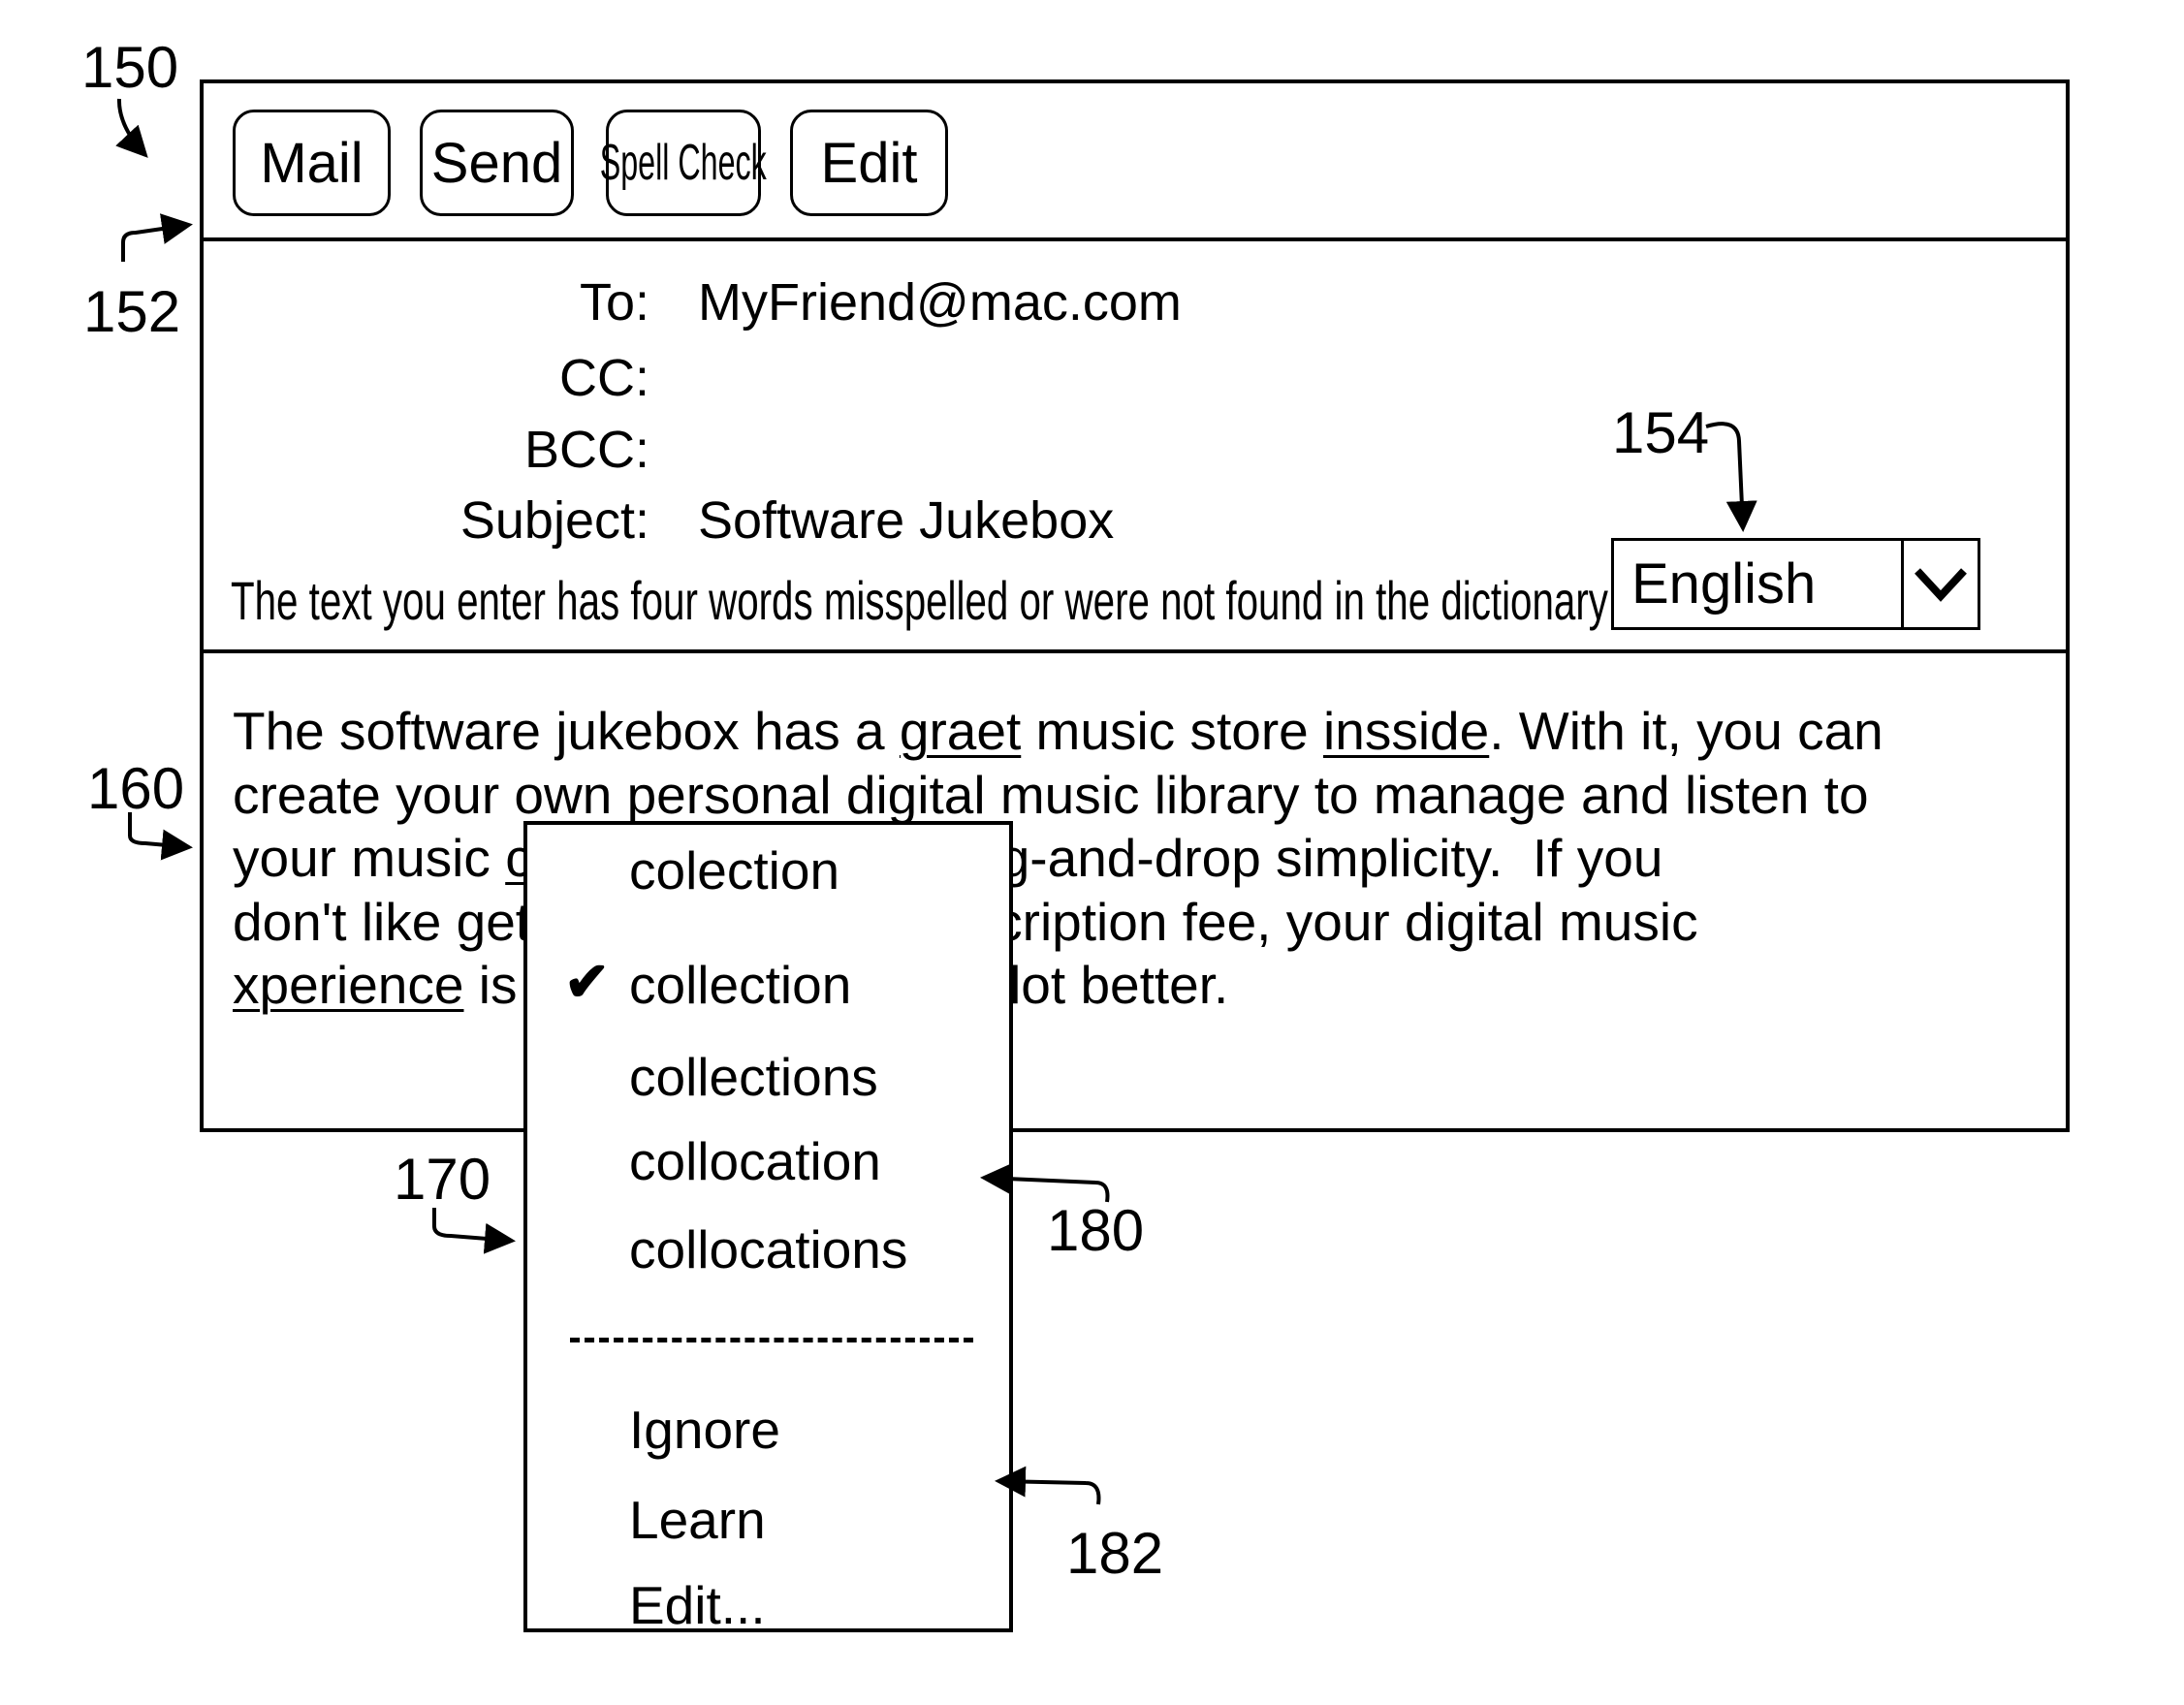  I want to click on header-divider, so click(1133, 651).